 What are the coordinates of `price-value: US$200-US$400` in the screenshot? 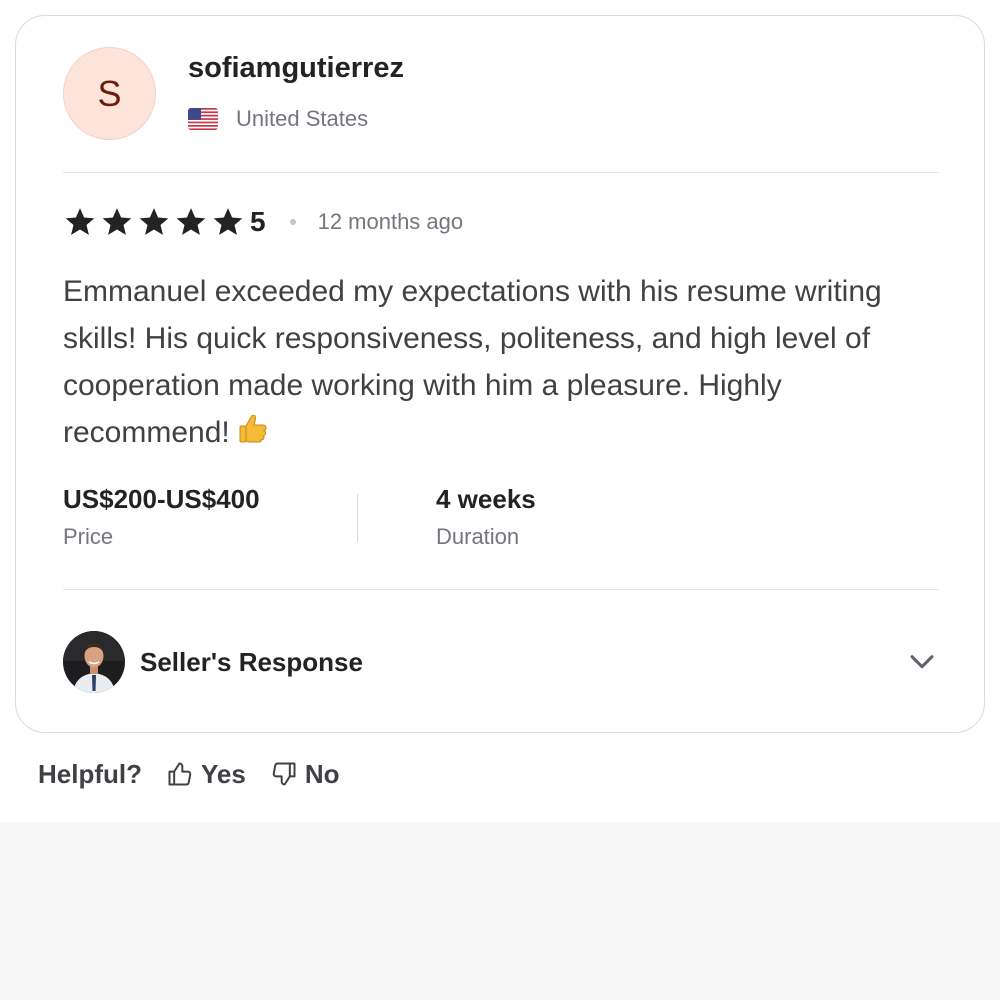 It's located at (161, 499).